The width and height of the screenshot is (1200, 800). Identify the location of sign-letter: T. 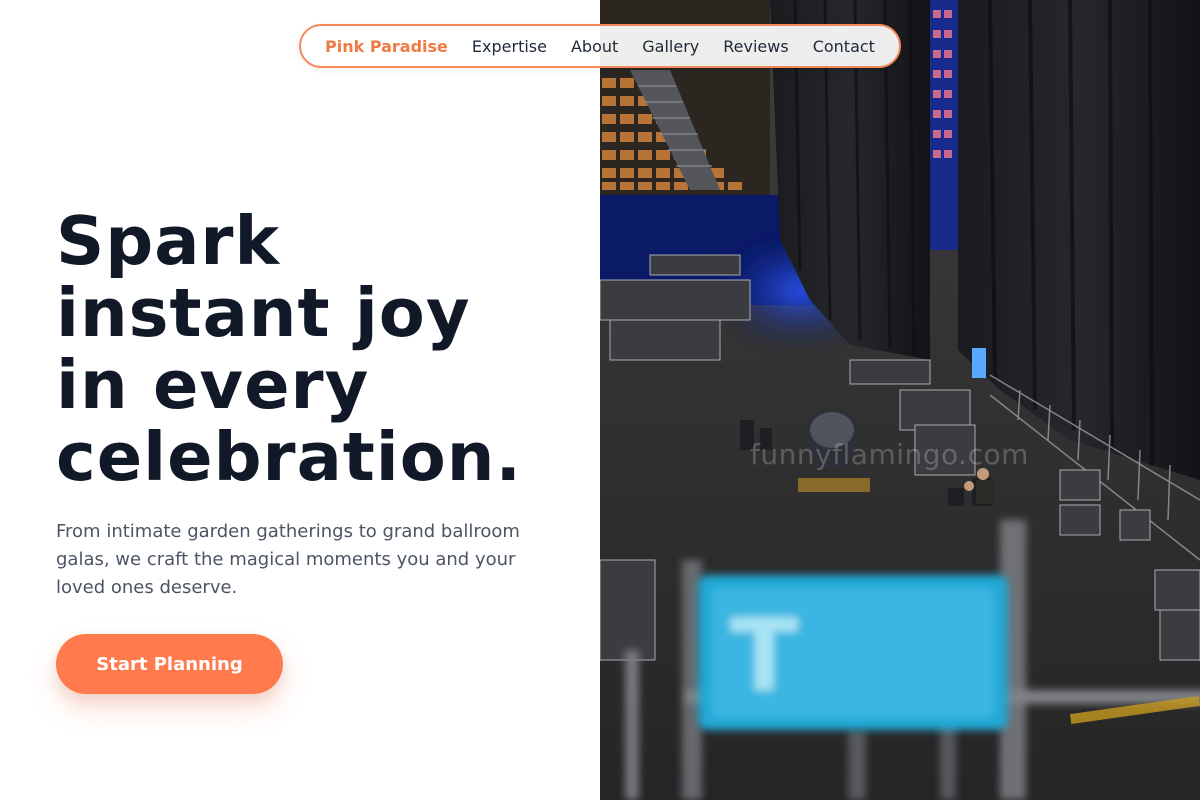
(764, 655).